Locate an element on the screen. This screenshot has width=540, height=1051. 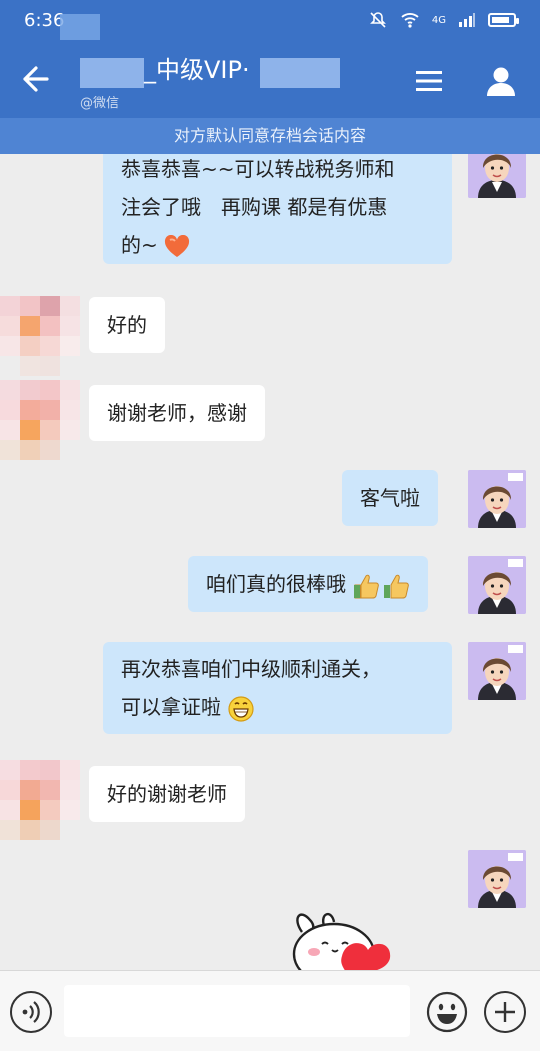
message-bubble-incoming: 好的谢谢老师 is located at coordinates (167, 794).